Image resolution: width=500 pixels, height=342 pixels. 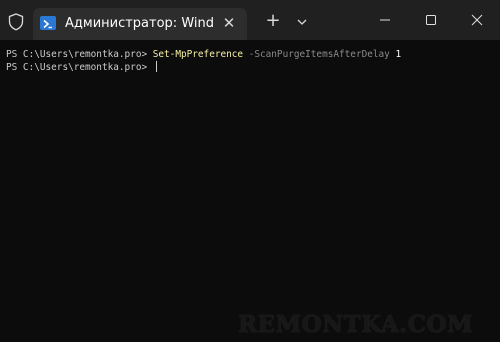 What do you see at coordinates (355, 324) in the screenshot?
I see `watermark: REMONTKA.COM` at bounding box center [355, 324].